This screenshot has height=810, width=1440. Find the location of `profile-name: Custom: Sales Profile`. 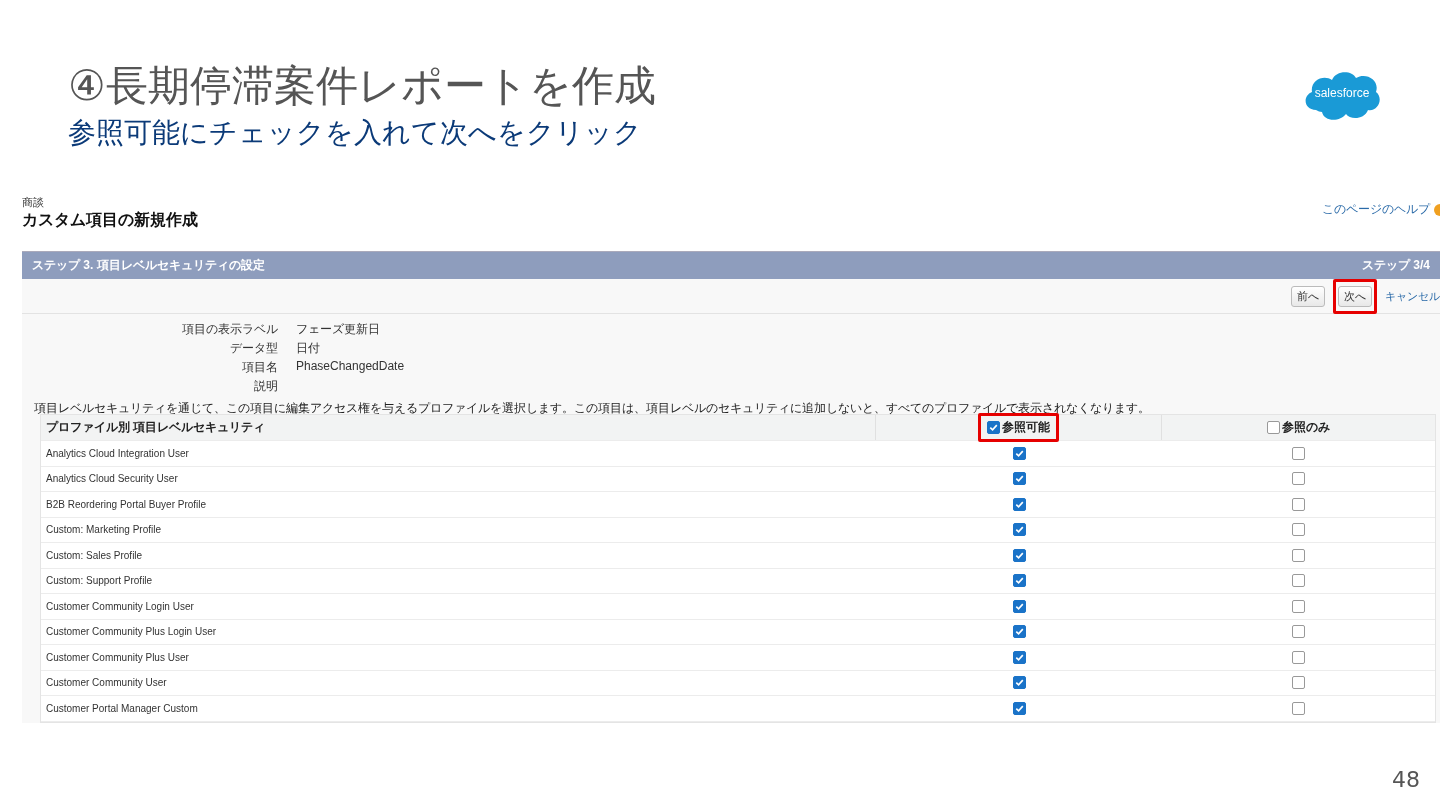

profile-name: Custom: Sales Profile is located at coordinates (94, 555).